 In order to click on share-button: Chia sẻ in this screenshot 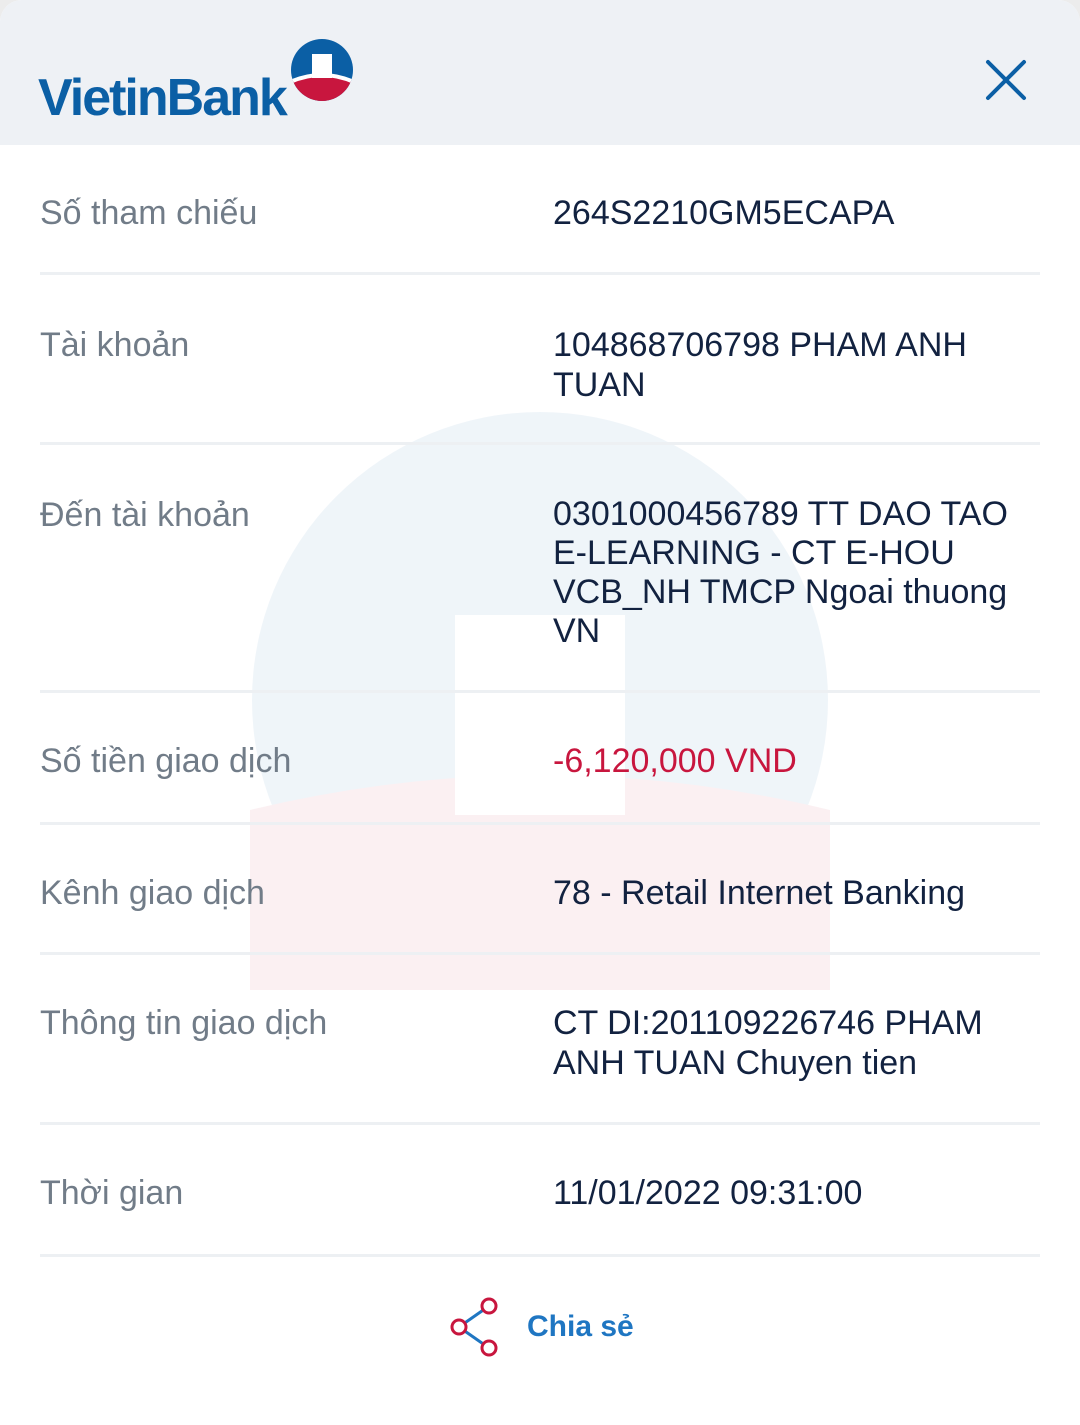, I will do `click(540, 1327)`.